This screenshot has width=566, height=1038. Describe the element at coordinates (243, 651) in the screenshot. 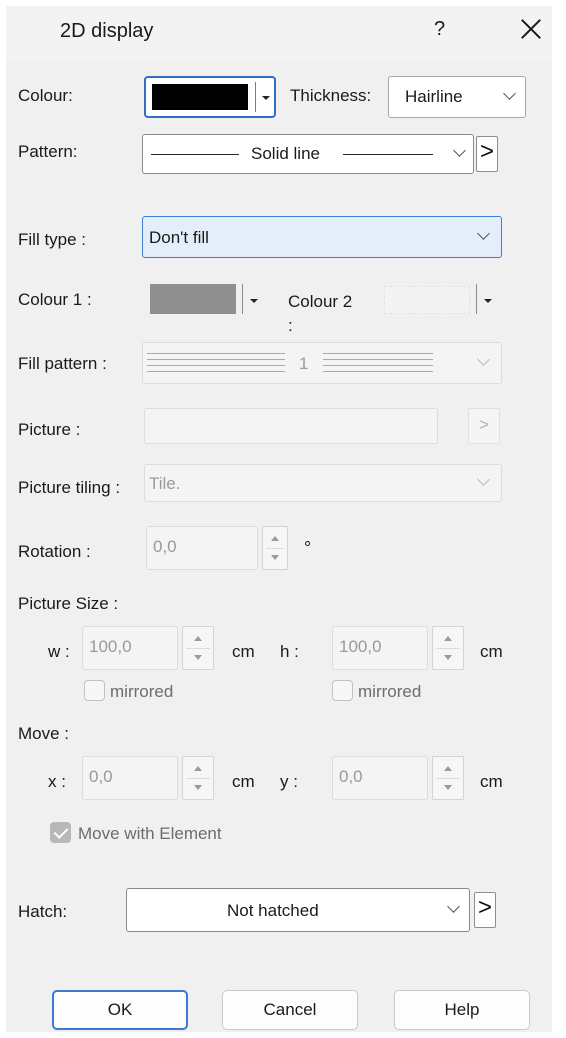

I see `width-unit: cm` at that location.